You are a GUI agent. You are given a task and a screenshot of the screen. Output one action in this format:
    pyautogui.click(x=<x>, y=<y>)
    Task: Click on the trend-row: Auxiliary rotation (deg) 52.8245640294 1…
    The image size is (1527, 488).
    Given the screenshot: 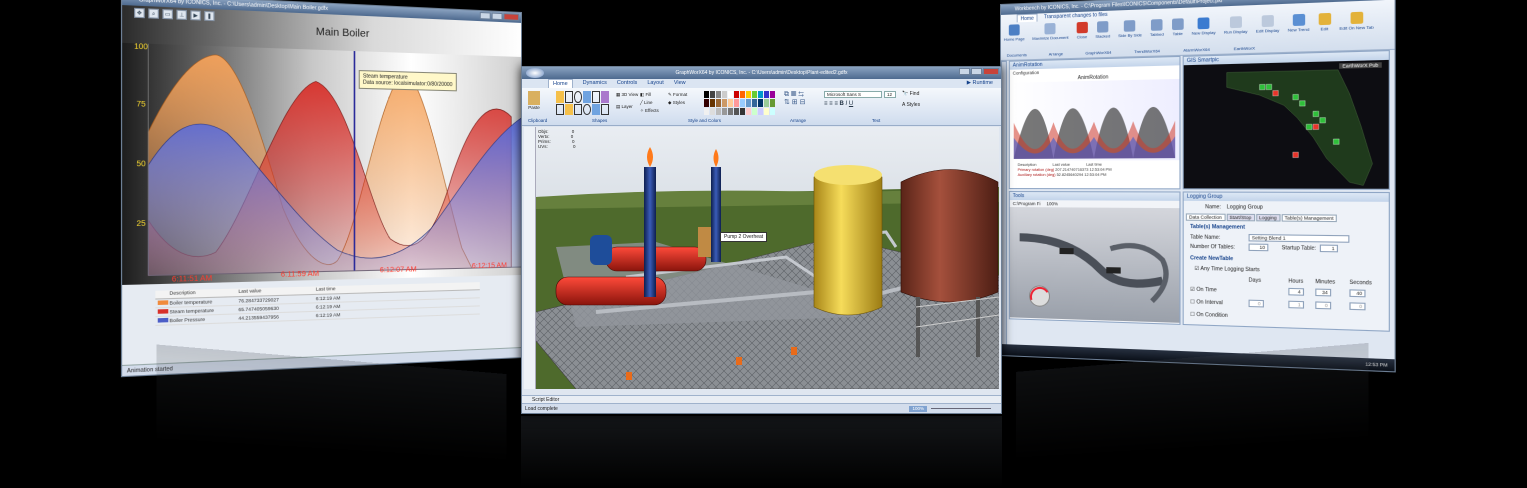 What is the action you would take?
    pyautogui.click(x=1099, y=175)
    